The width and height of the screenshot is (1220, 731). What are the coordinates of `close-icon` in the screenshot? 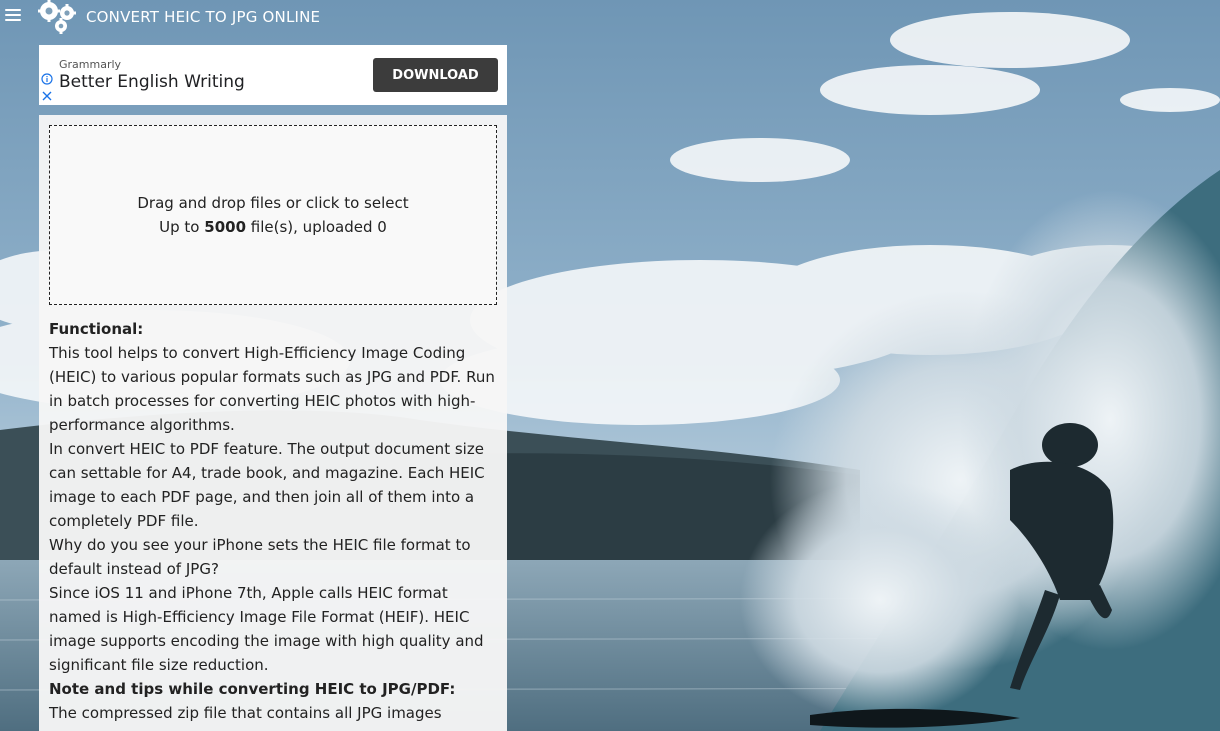 It's located at (47, 96).